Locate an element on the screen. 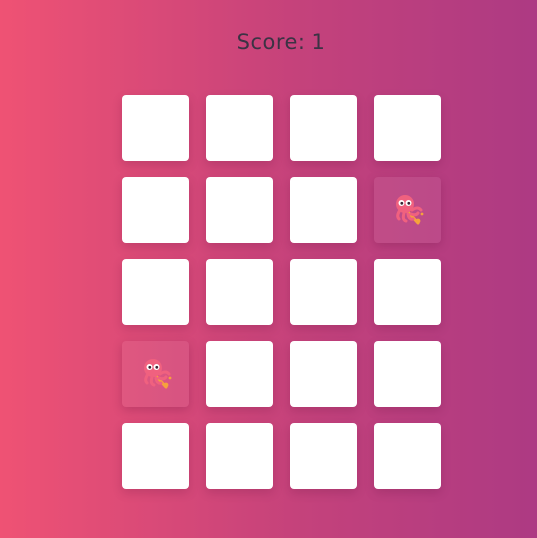 Image resolution: width=537 pixels, height=538 pixels. score-display: Score: 1 is located at coordinates (268, 42).